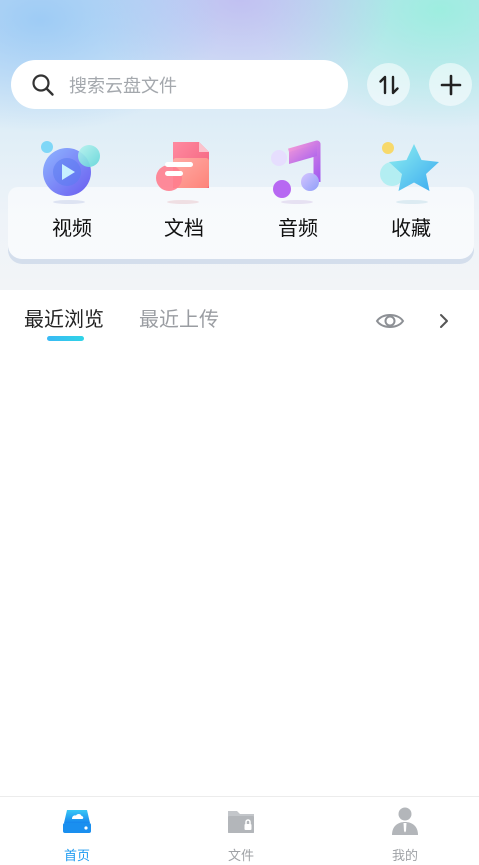 This screenshot has height=865, width=479. I want to click on add-button, so click(450, 84).